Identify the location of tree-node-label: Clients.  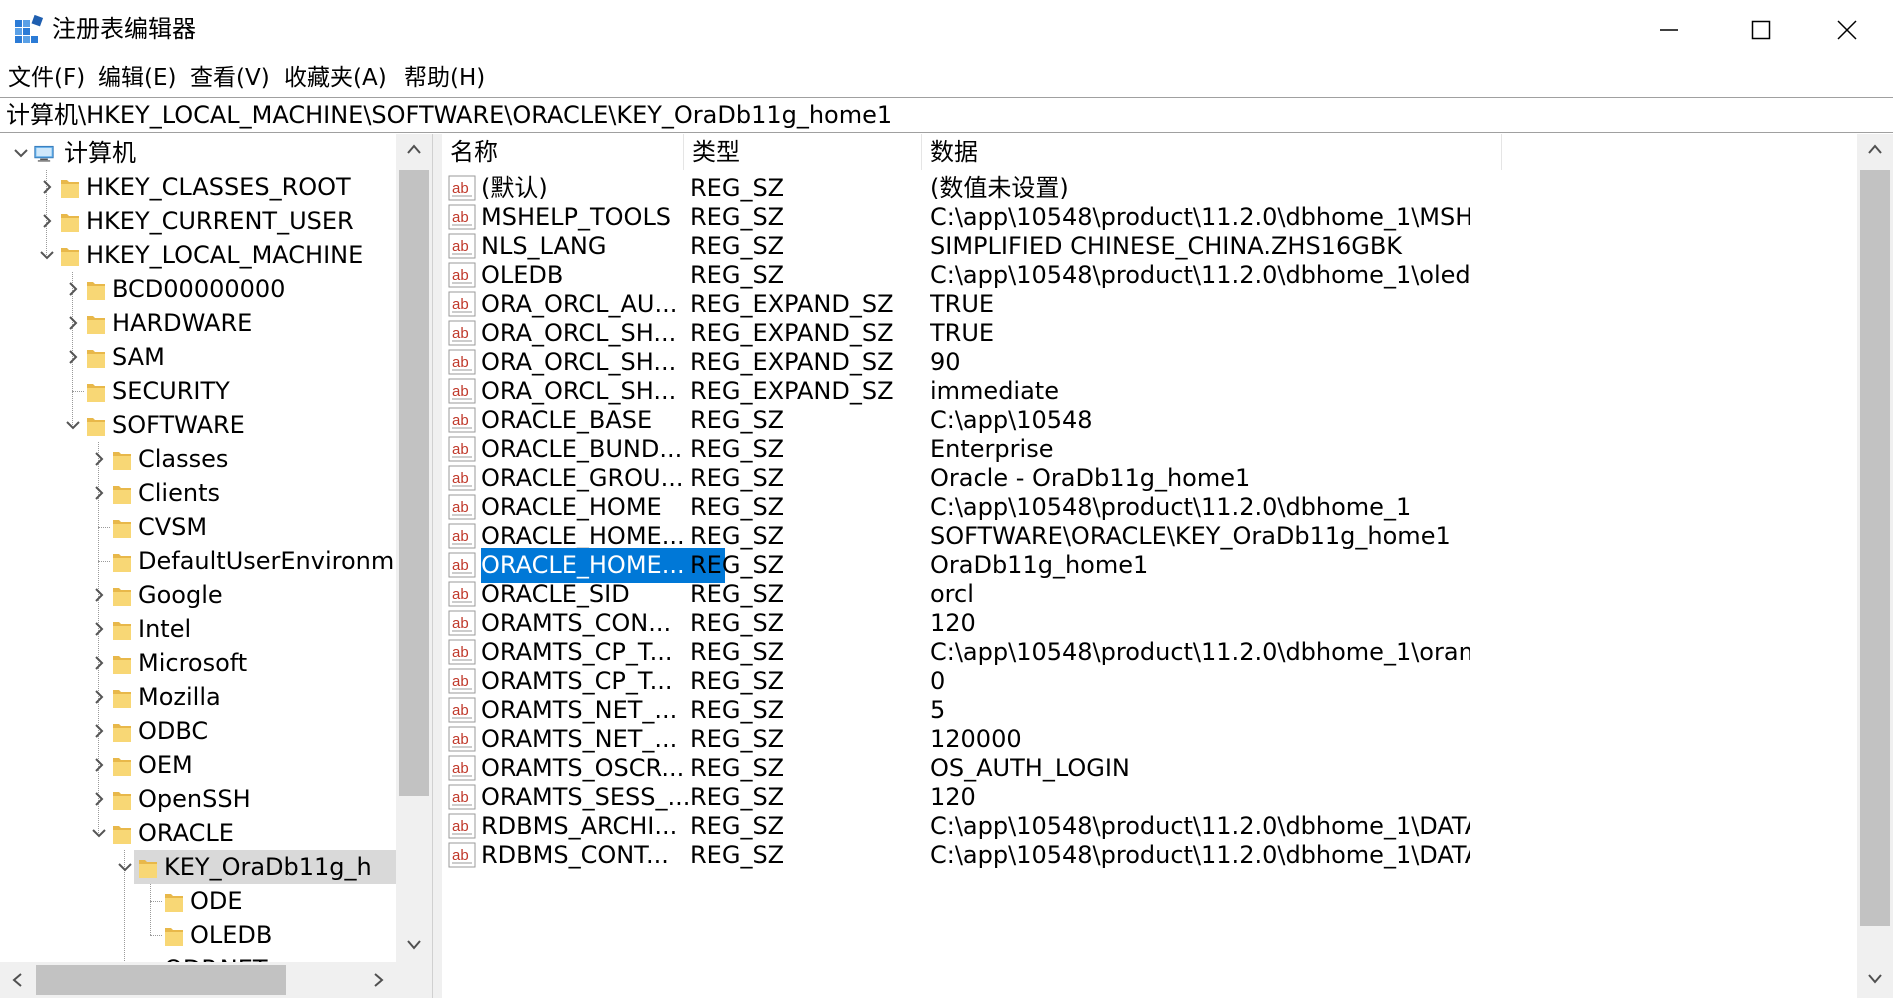
(179, 493).